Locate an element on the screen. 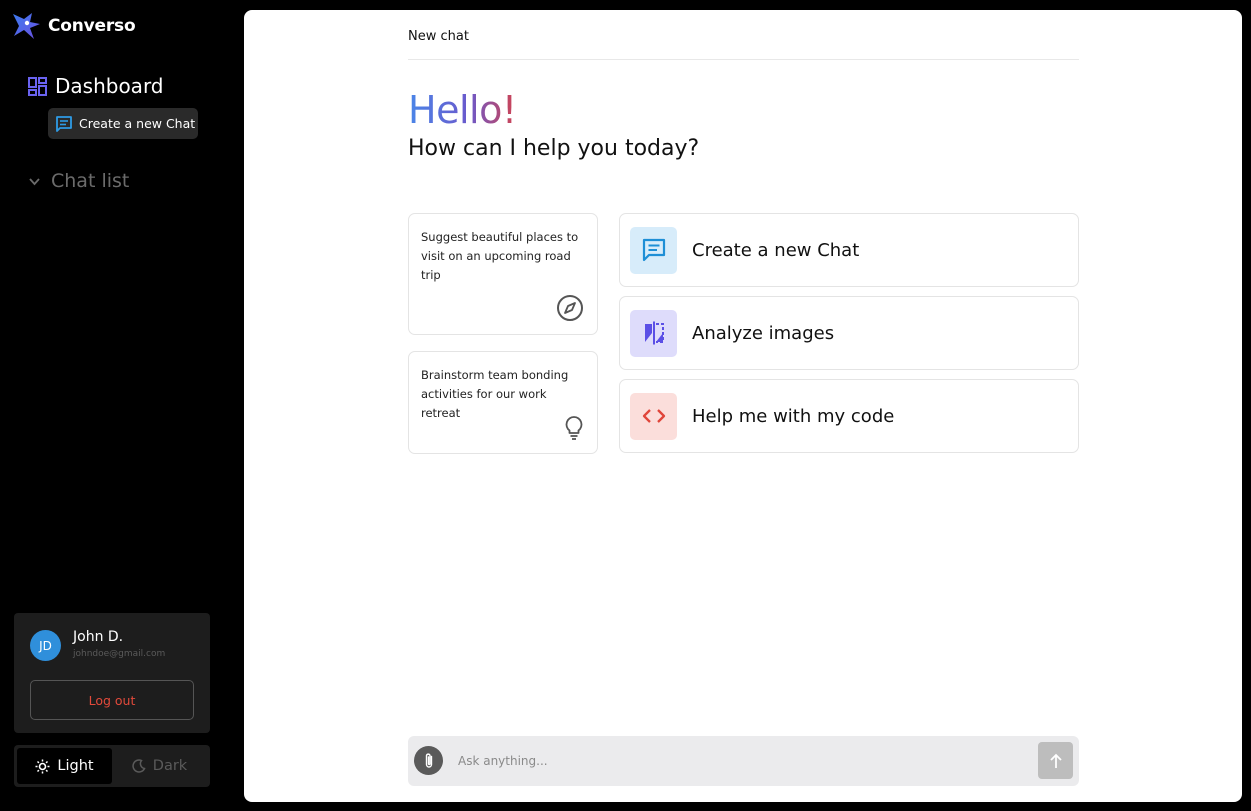 This screenshot has width=1251, height=811. action-analyze-images: Analyze images is located at coordinates (849, 333).